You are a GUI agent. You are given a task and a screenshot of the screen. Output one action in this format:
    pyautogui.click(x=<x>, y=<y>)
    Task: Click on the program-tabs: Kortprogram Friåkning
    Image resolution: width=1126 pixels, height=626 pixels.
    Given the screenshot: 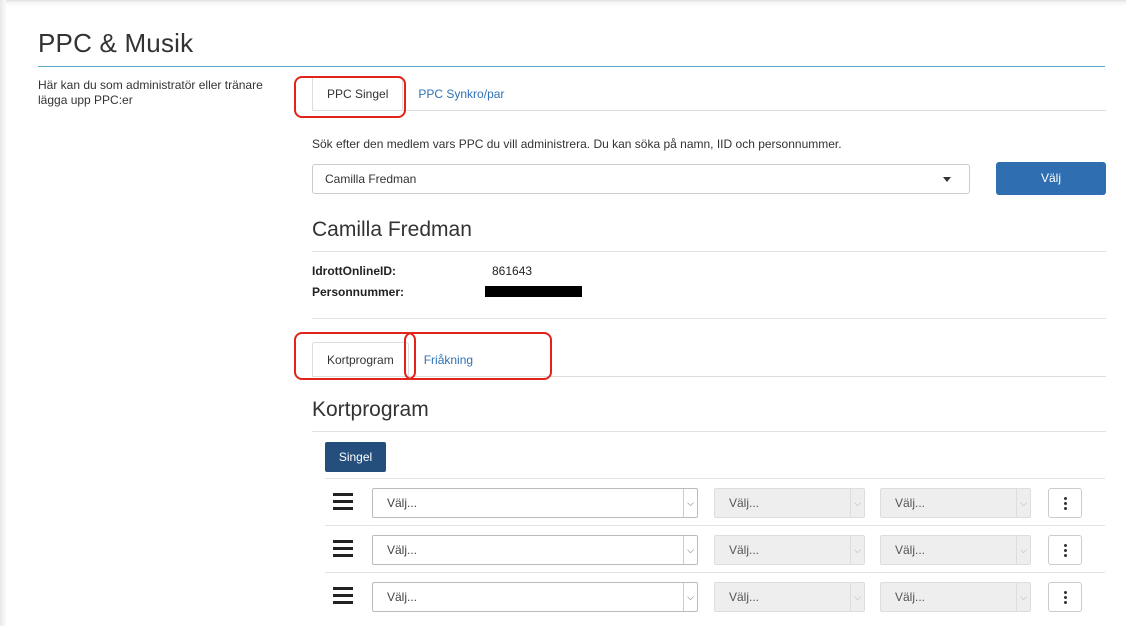 What is the action you would take?
    pyautogui.click(x=400, y=359)
    